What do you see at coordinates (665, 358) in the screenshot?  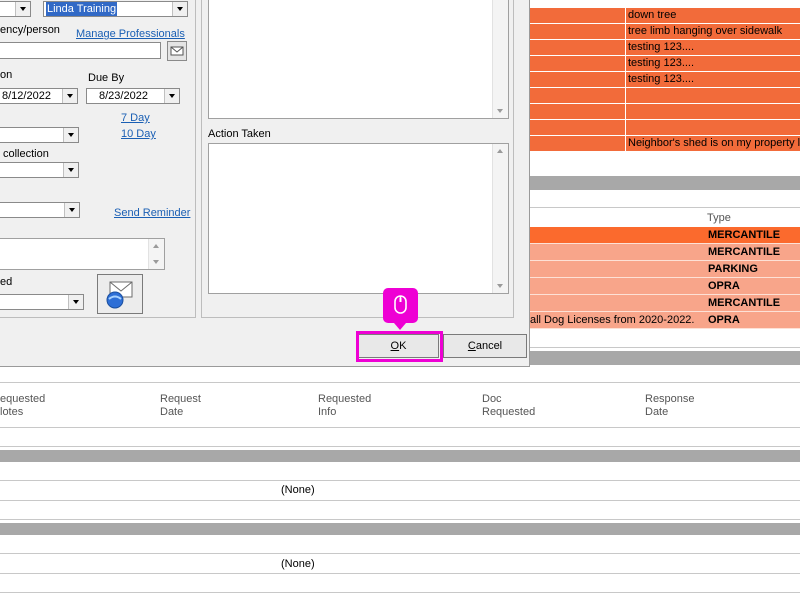 I see `group-band-mid` at bounding box center [665, 358].